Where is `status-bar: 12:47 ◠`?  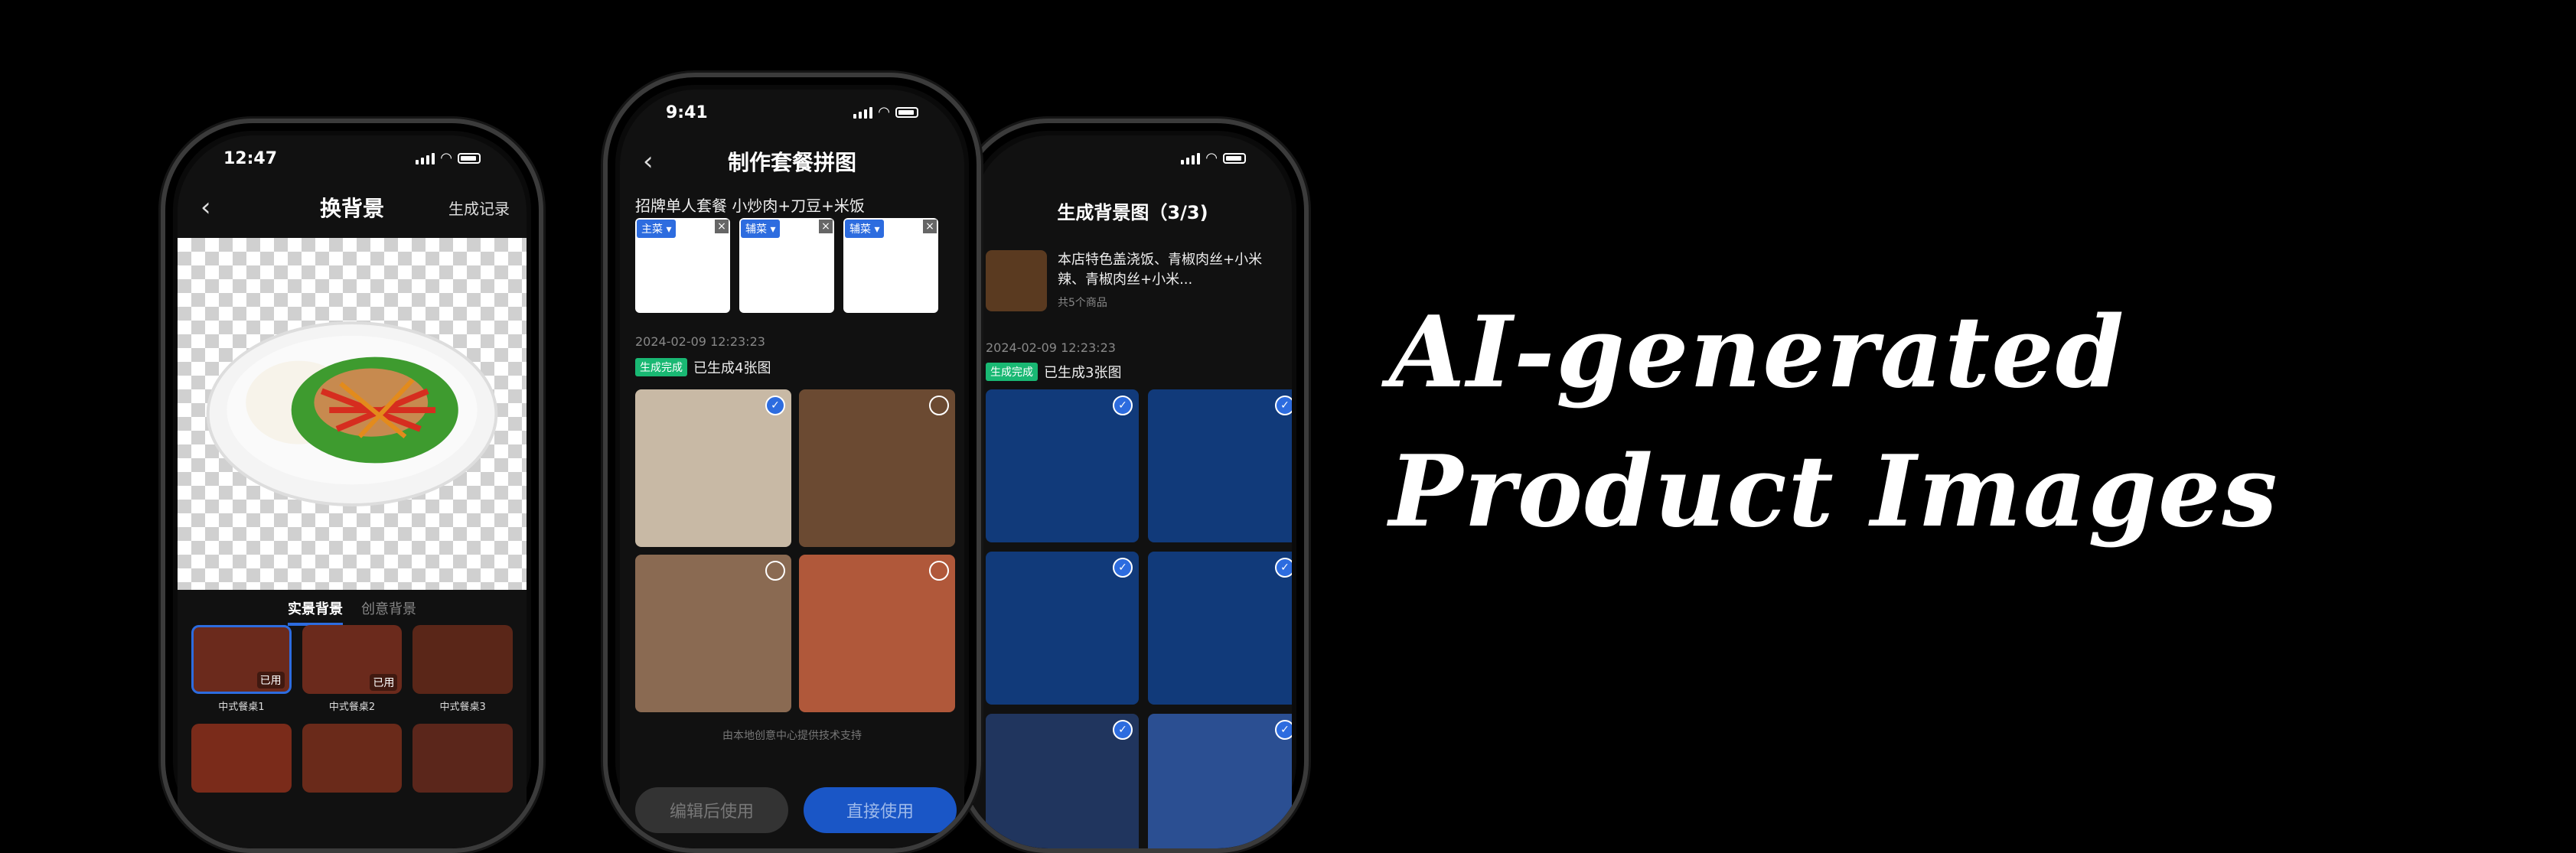 status-bar: 12:47 ◠ is located at coordinates (352, 158).